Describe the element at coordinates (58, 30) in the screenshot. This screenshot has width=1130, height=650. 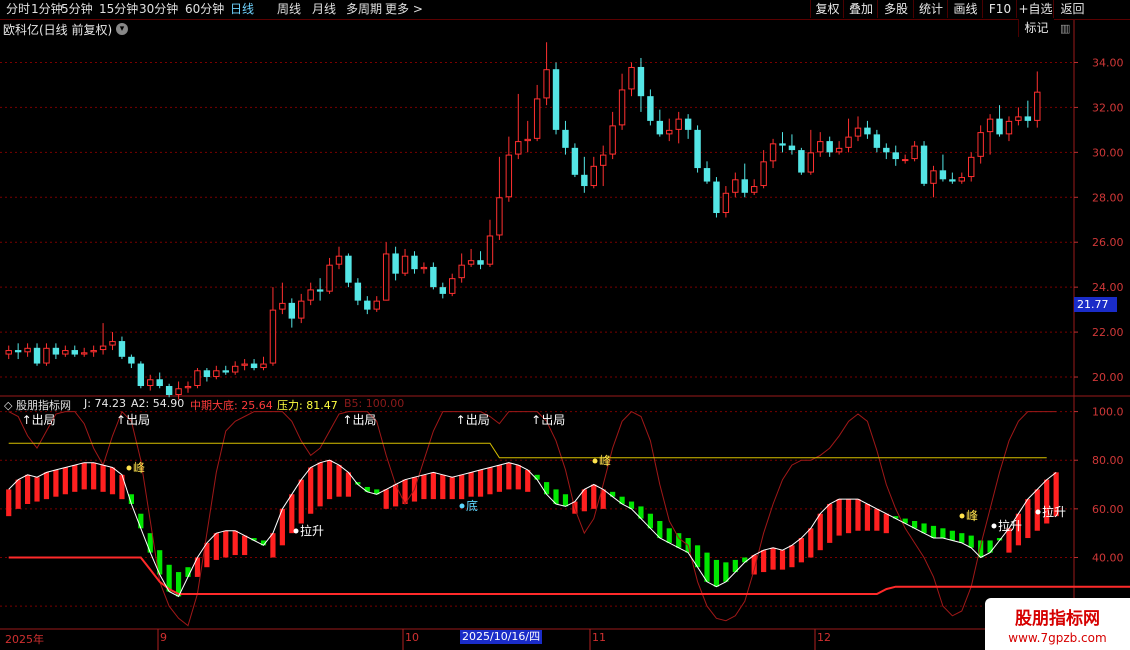
I see `symbol-title: 欧科亿(日线 前复权)` at that location.